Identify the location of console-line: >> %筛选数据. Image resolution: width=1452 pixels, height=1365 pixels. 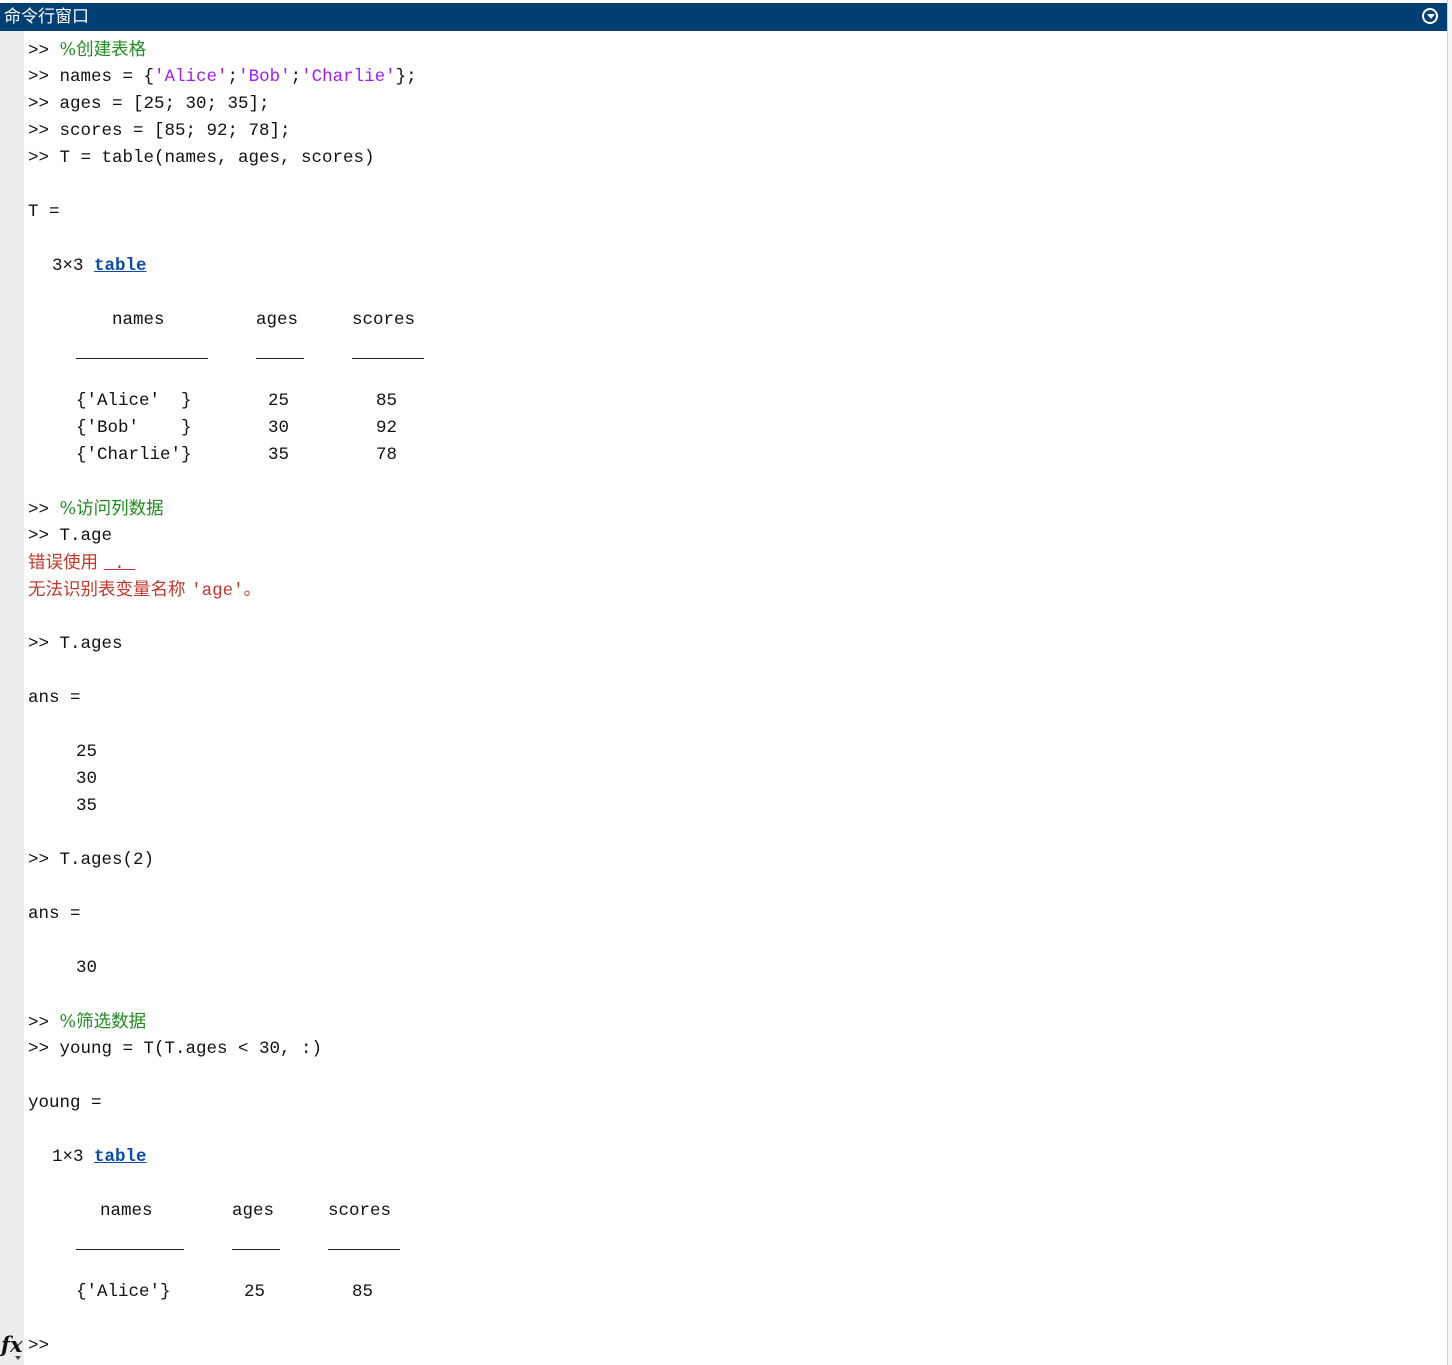
(87, 1023).